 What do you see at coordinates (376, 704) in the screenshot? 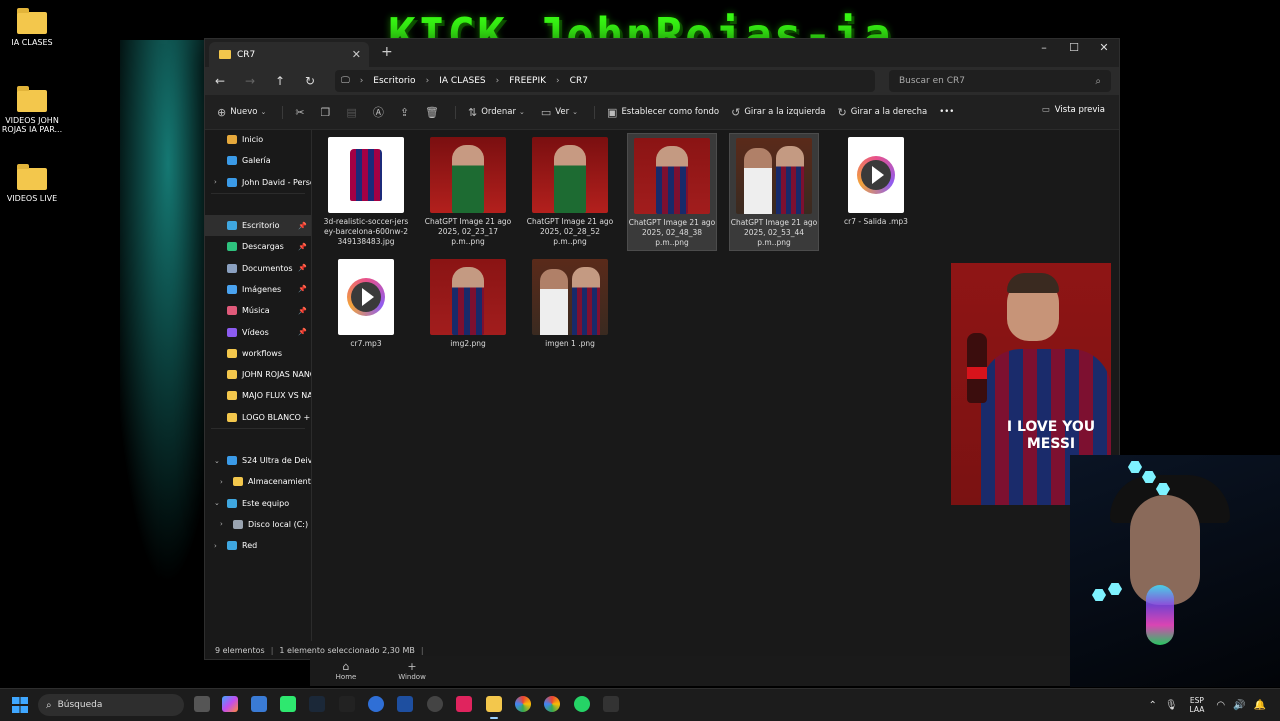
I see `edge-icon` at bounding box center [376, 704].